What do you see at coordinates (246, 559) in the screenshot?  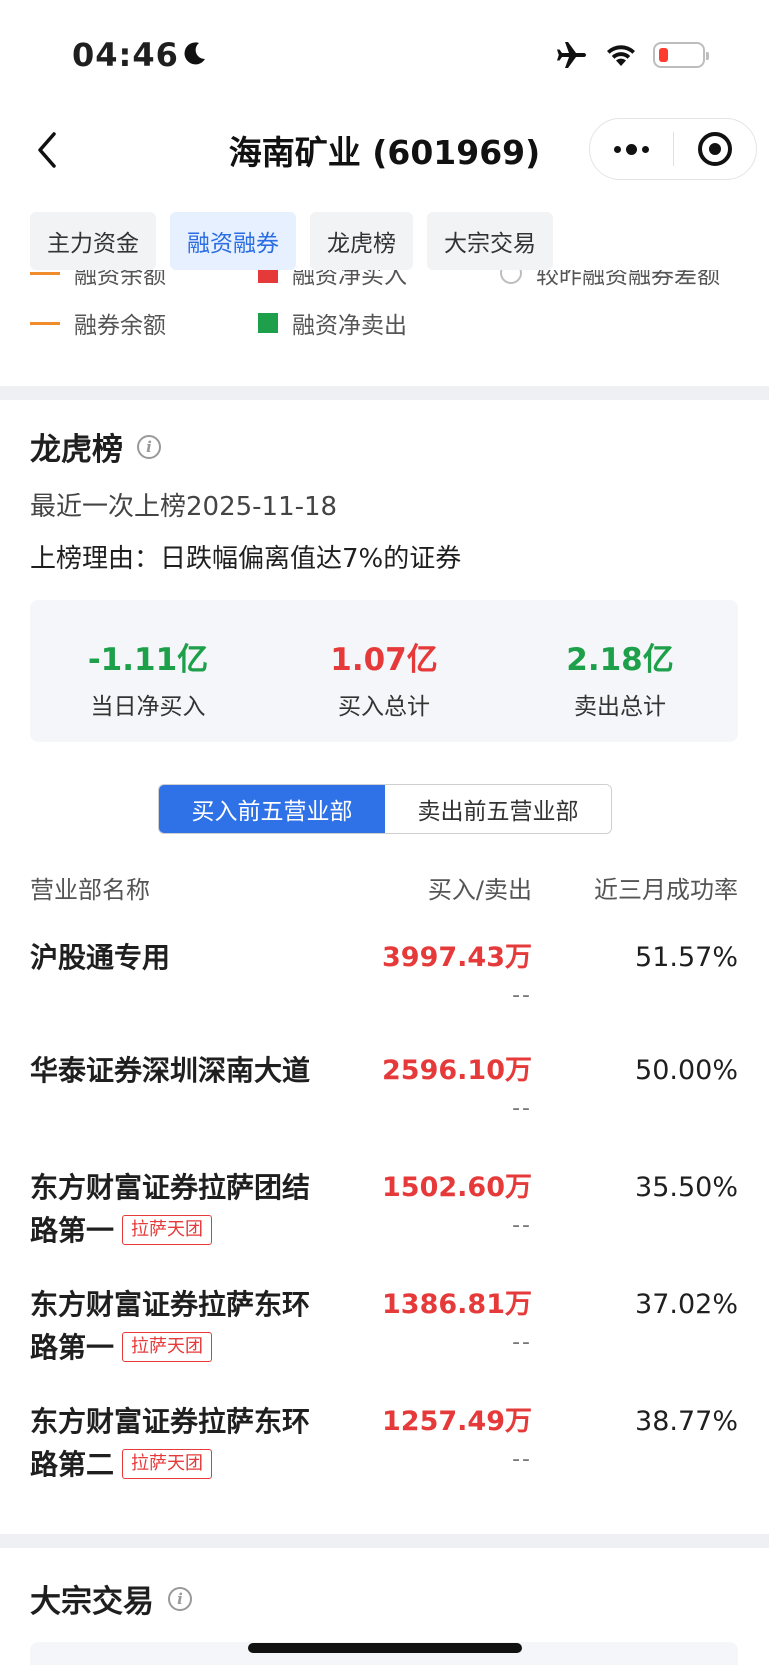 I see `listing-reason: 上榜理由：日跌幅偏离值达7%的证券` at bounding box center [246, 559].